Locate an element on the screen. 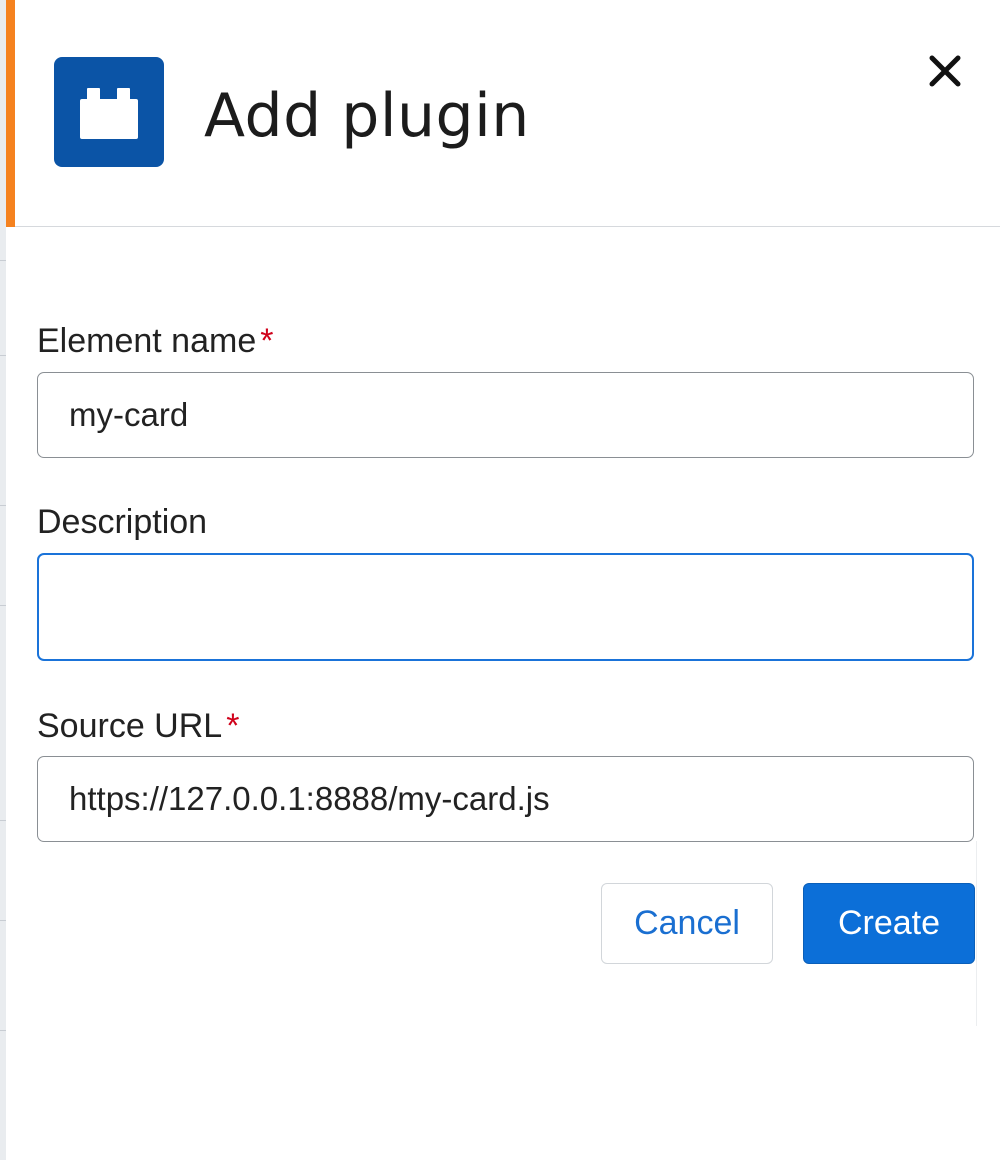  plugin-block-icon is located at coordinates (109, 112).